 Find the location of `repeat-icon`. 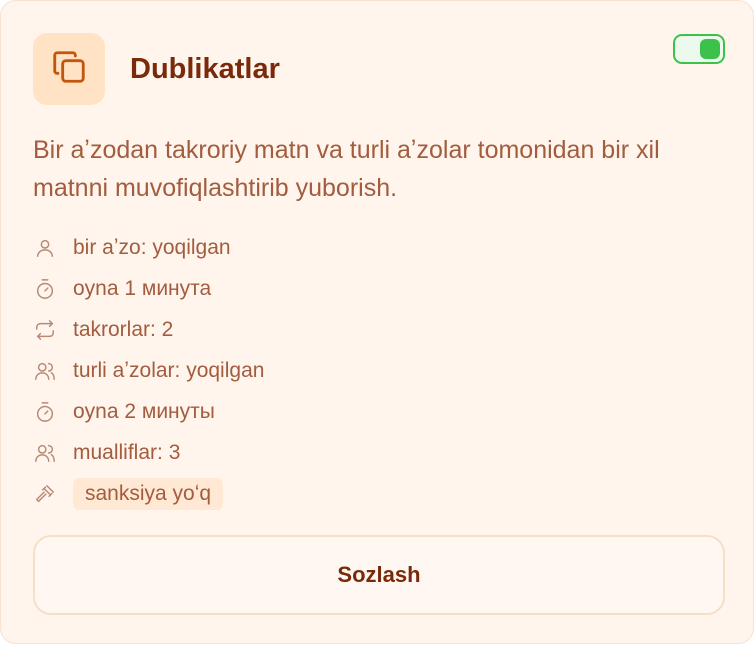

repeat-icon is located at coordinates (45, 330).